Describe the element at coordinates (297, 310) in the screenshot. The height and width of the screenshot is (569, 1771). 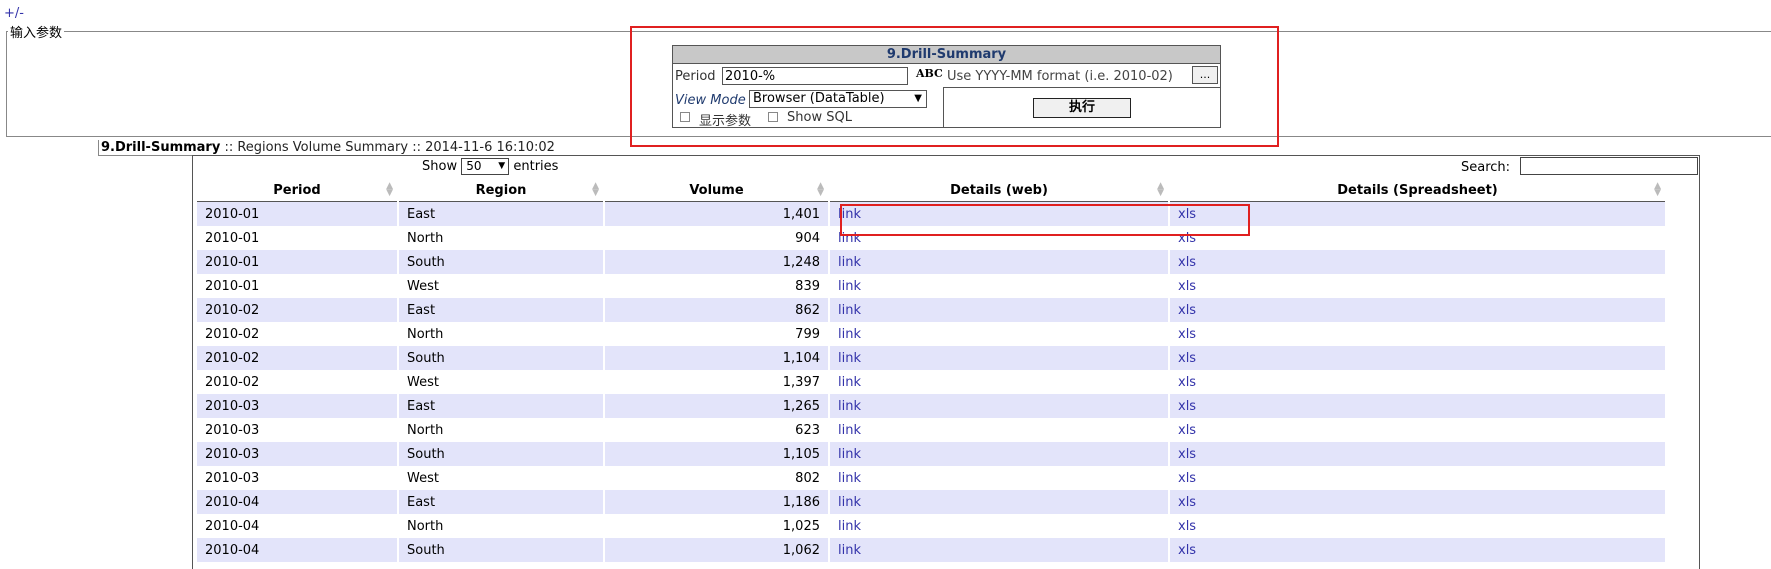
I see `cell-period: 2010-02` at that location.